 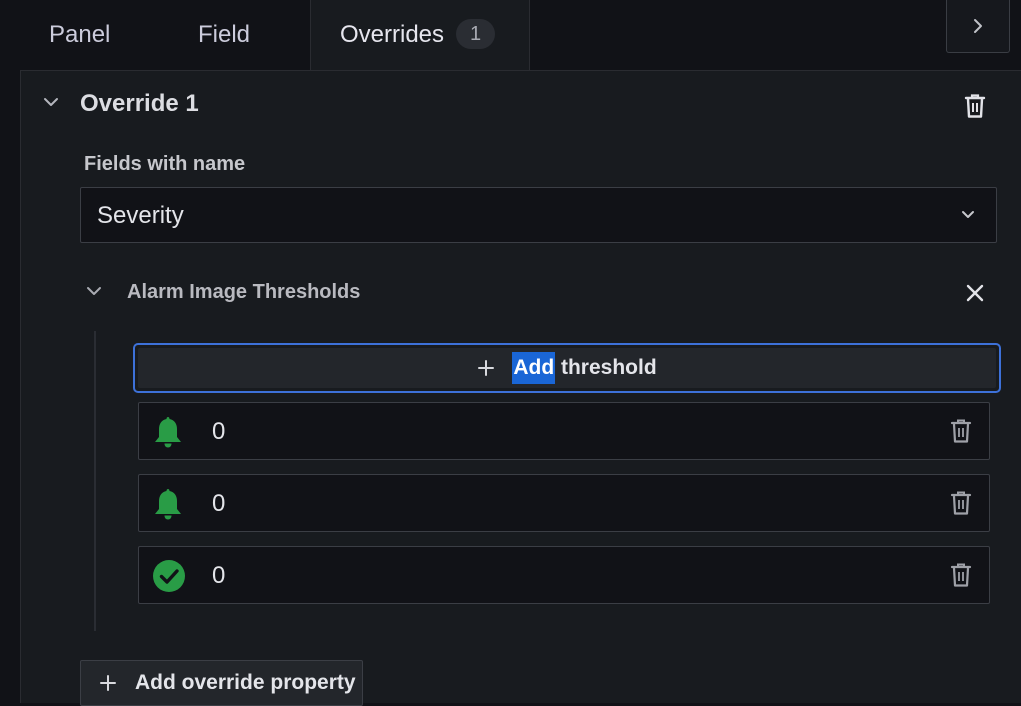 What do you see at coordinates (534, 368) in the screenshot?
I see `selected-text: Add` at bounding box center [534, 368].